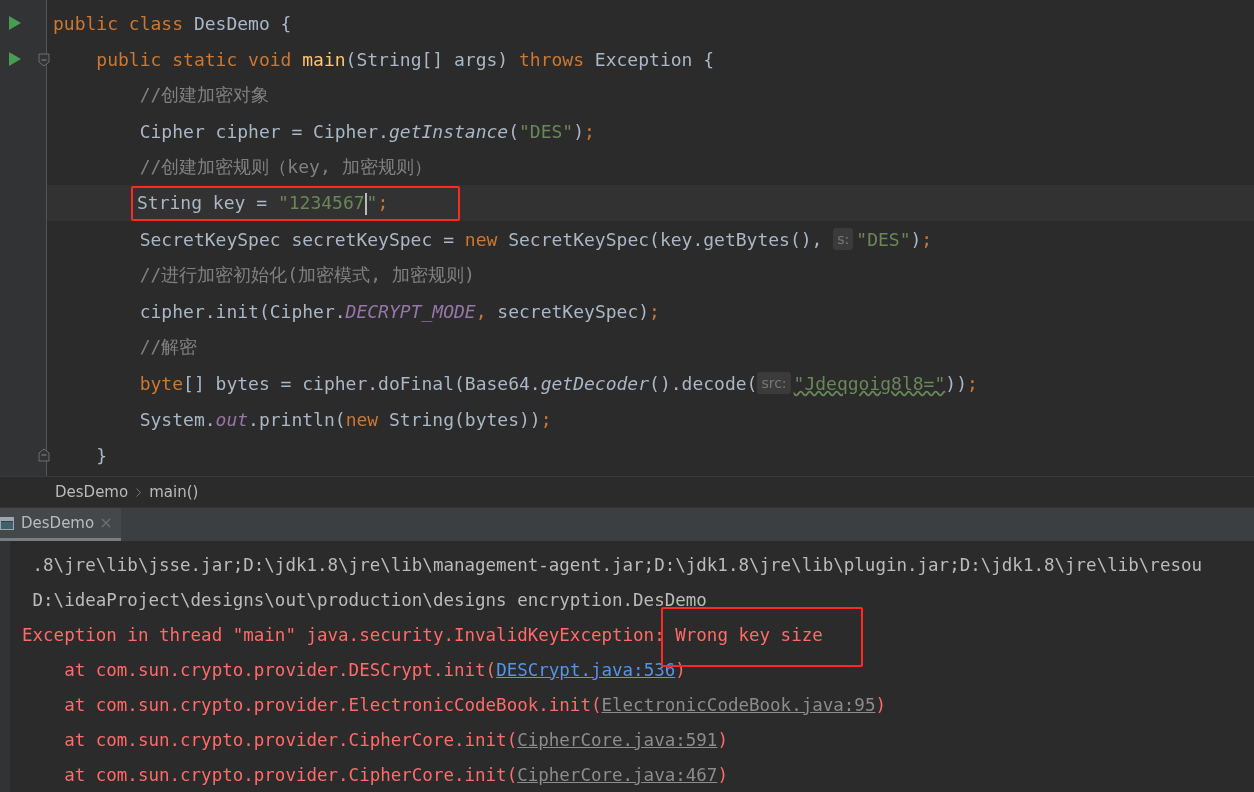 The height and width of the screenshot is (792, 1254). I want to click on file-link: DESCrypt.java:536, so click(586, 669).